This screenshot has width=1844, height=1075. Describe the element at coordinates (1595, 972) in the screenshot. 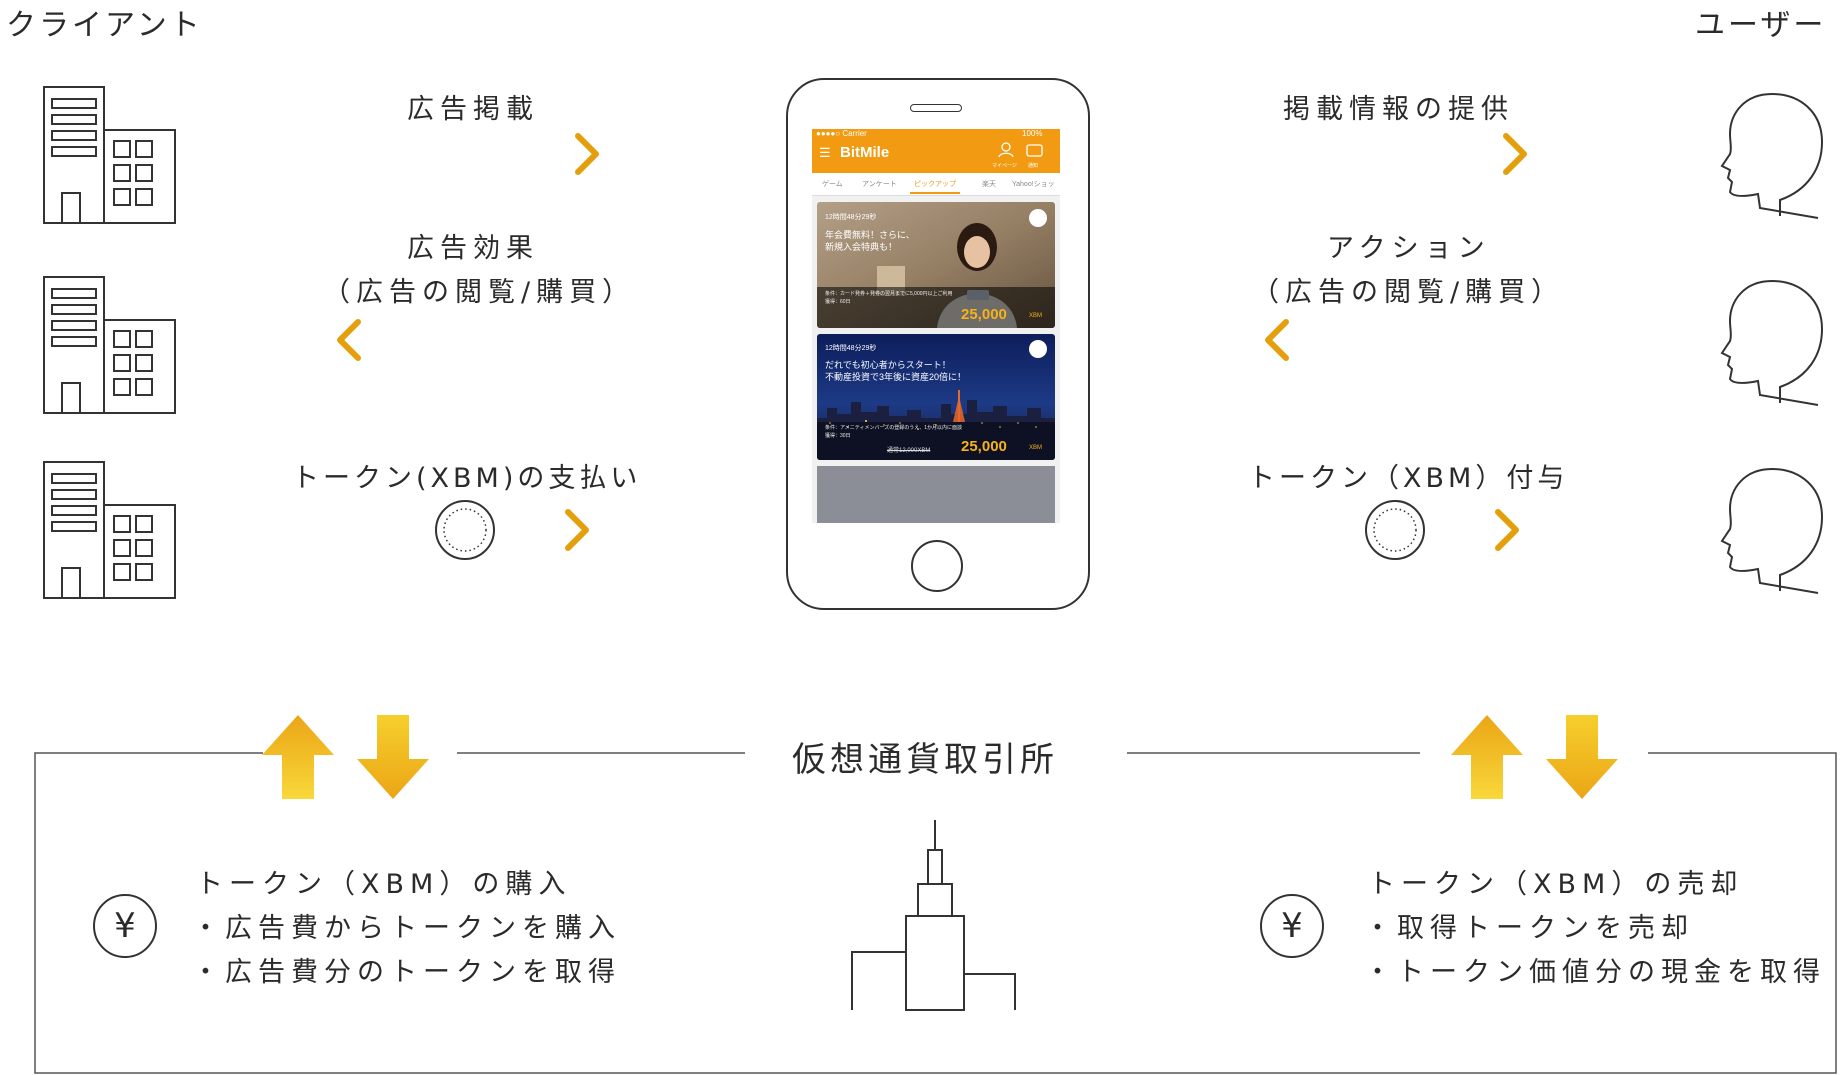

I see `sell-token-item: ・トークン価値分の現金を取得` at that location.